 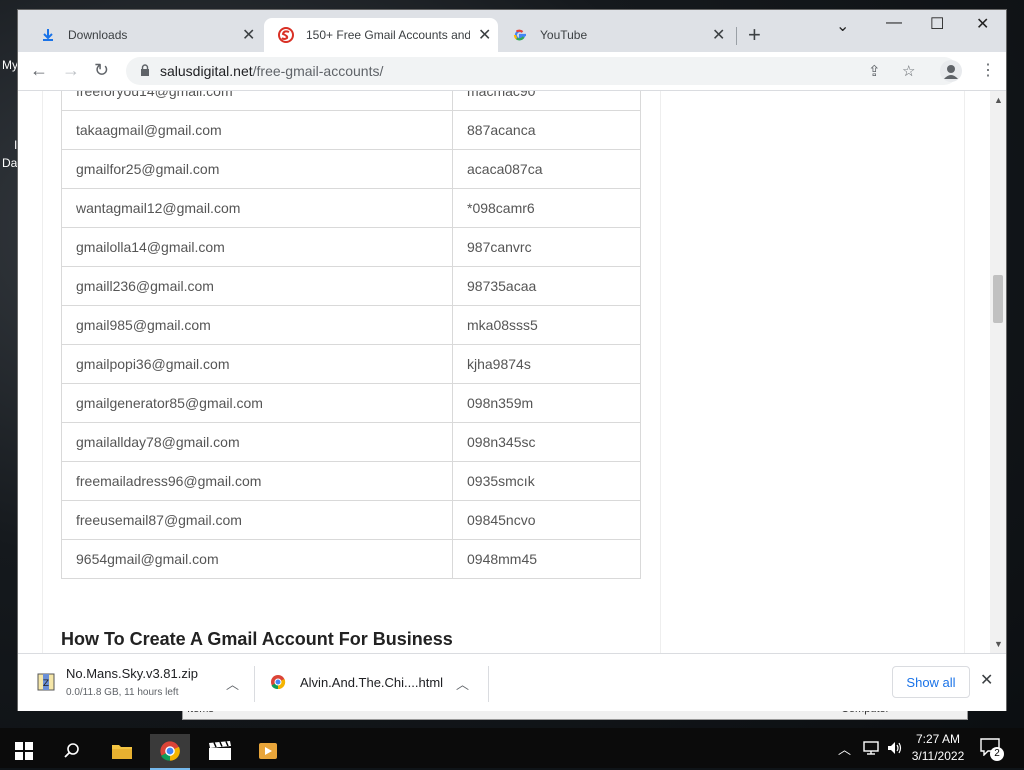 I want to click on media-player-icon, so click(x=268, y=751).